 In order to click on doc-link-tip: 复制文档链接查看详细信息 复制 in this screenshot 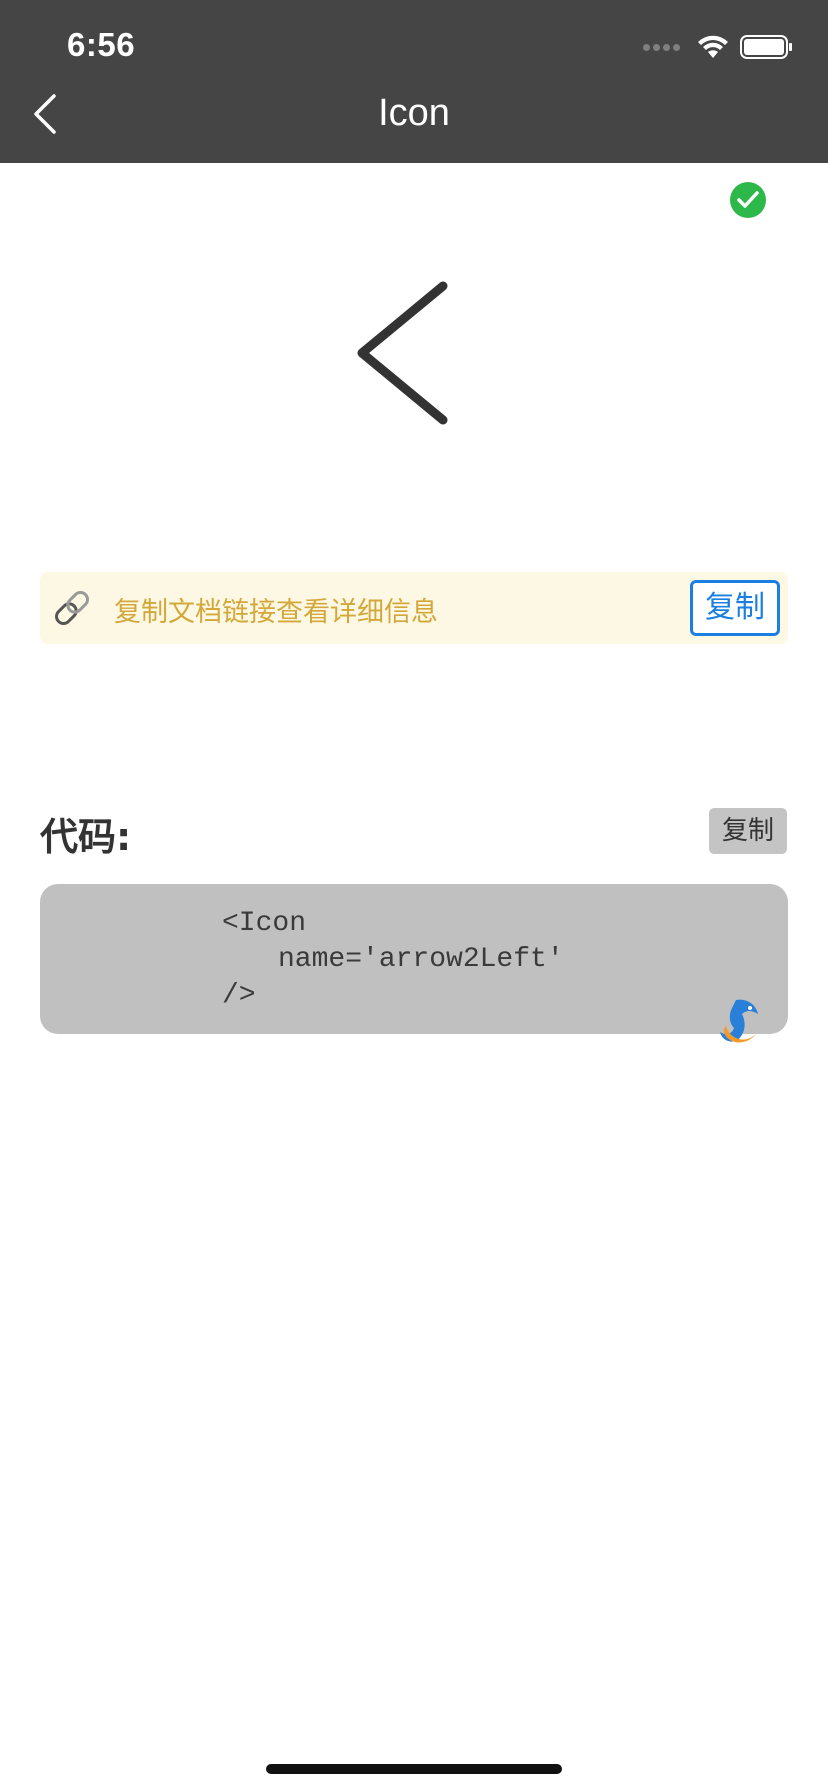, I will do `click(414, 608)`.